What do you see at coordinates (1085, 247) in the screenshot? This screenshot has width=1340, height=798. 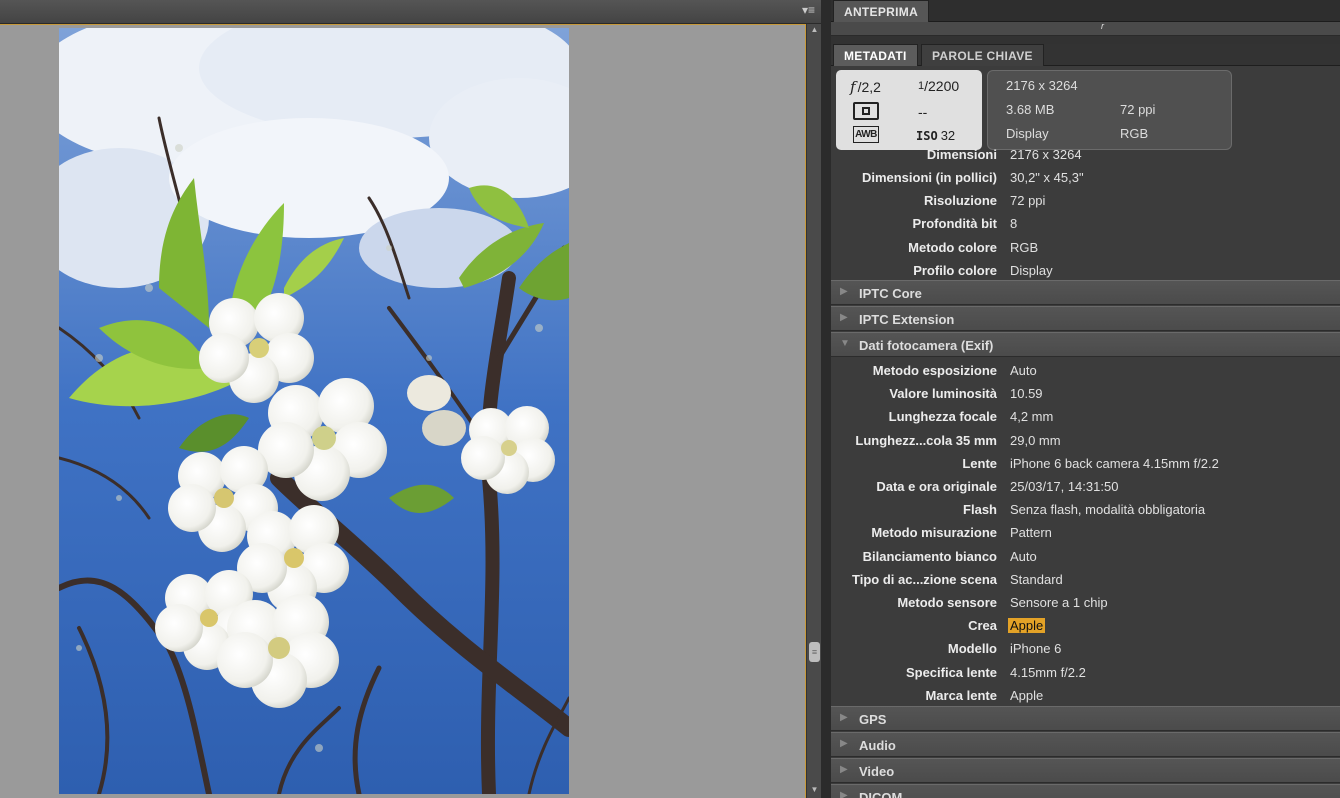 I see `property-row: Metodo colore RGB` at bounding box center [1085, 247].